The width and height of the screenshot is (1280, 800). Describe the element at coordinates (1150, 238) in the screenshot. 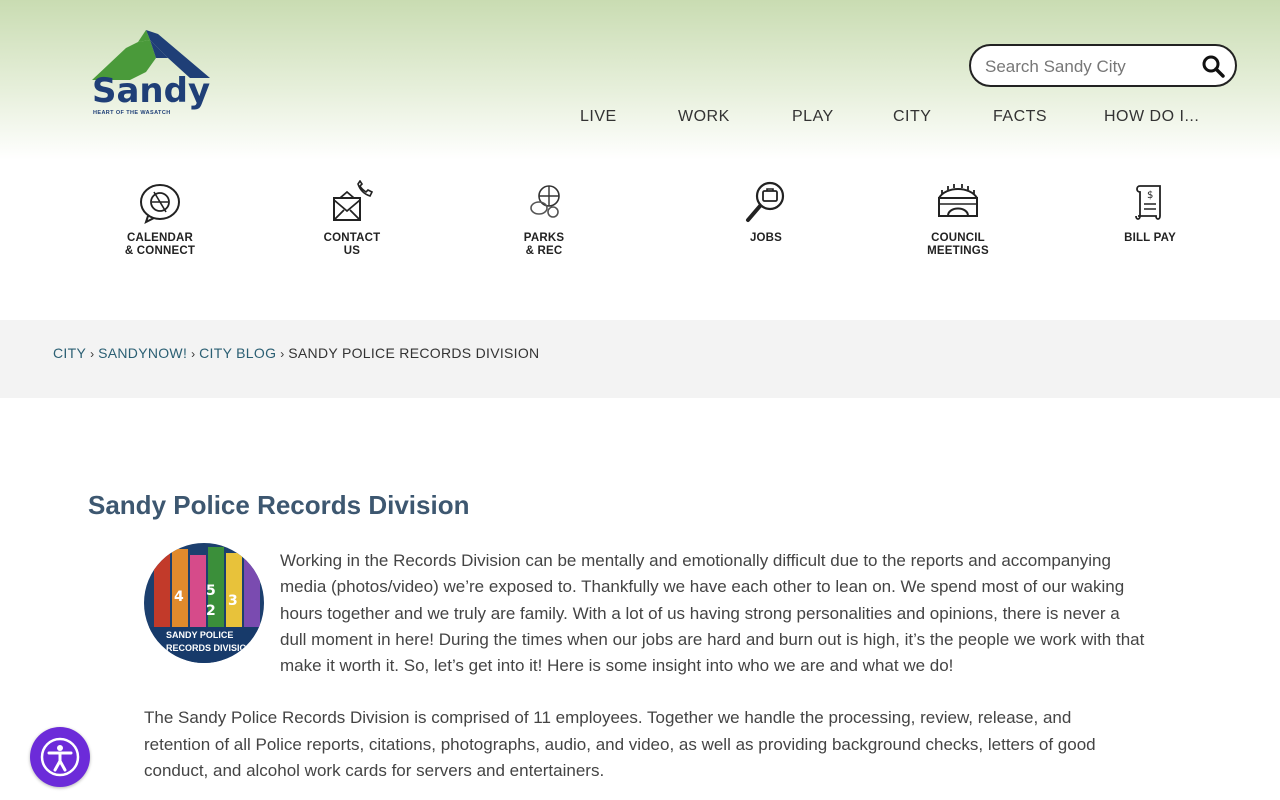

I see `quick-link-label: BILL PAY` at that location.